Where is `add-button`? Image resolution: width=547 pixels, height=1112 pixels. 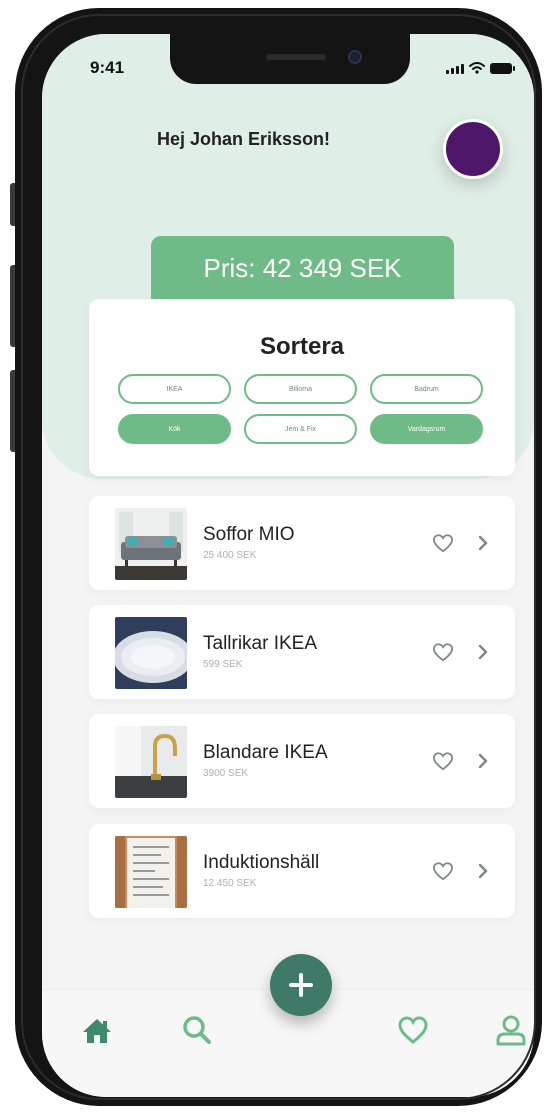
add-button is located at coordinates (301, 985).